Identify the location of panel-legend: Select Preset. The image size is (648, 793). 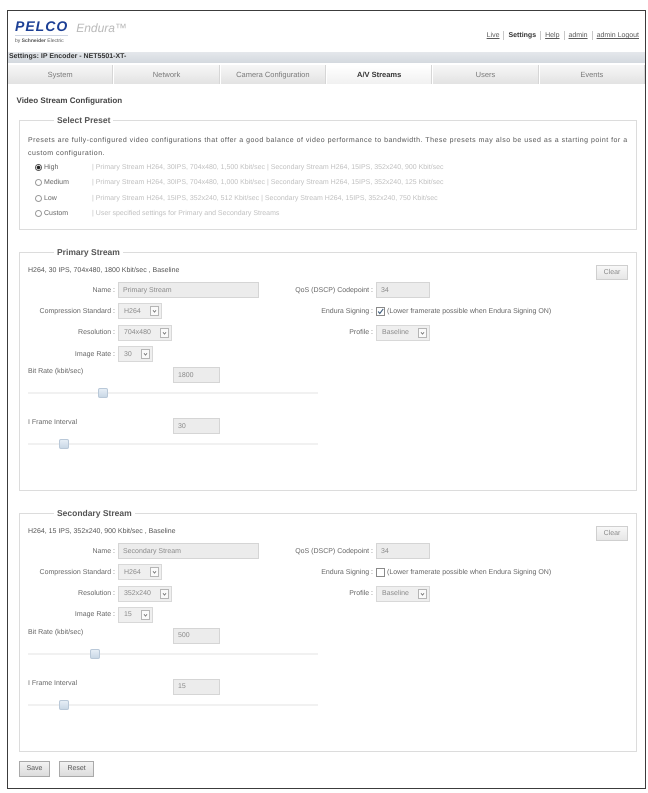
(84, 120).